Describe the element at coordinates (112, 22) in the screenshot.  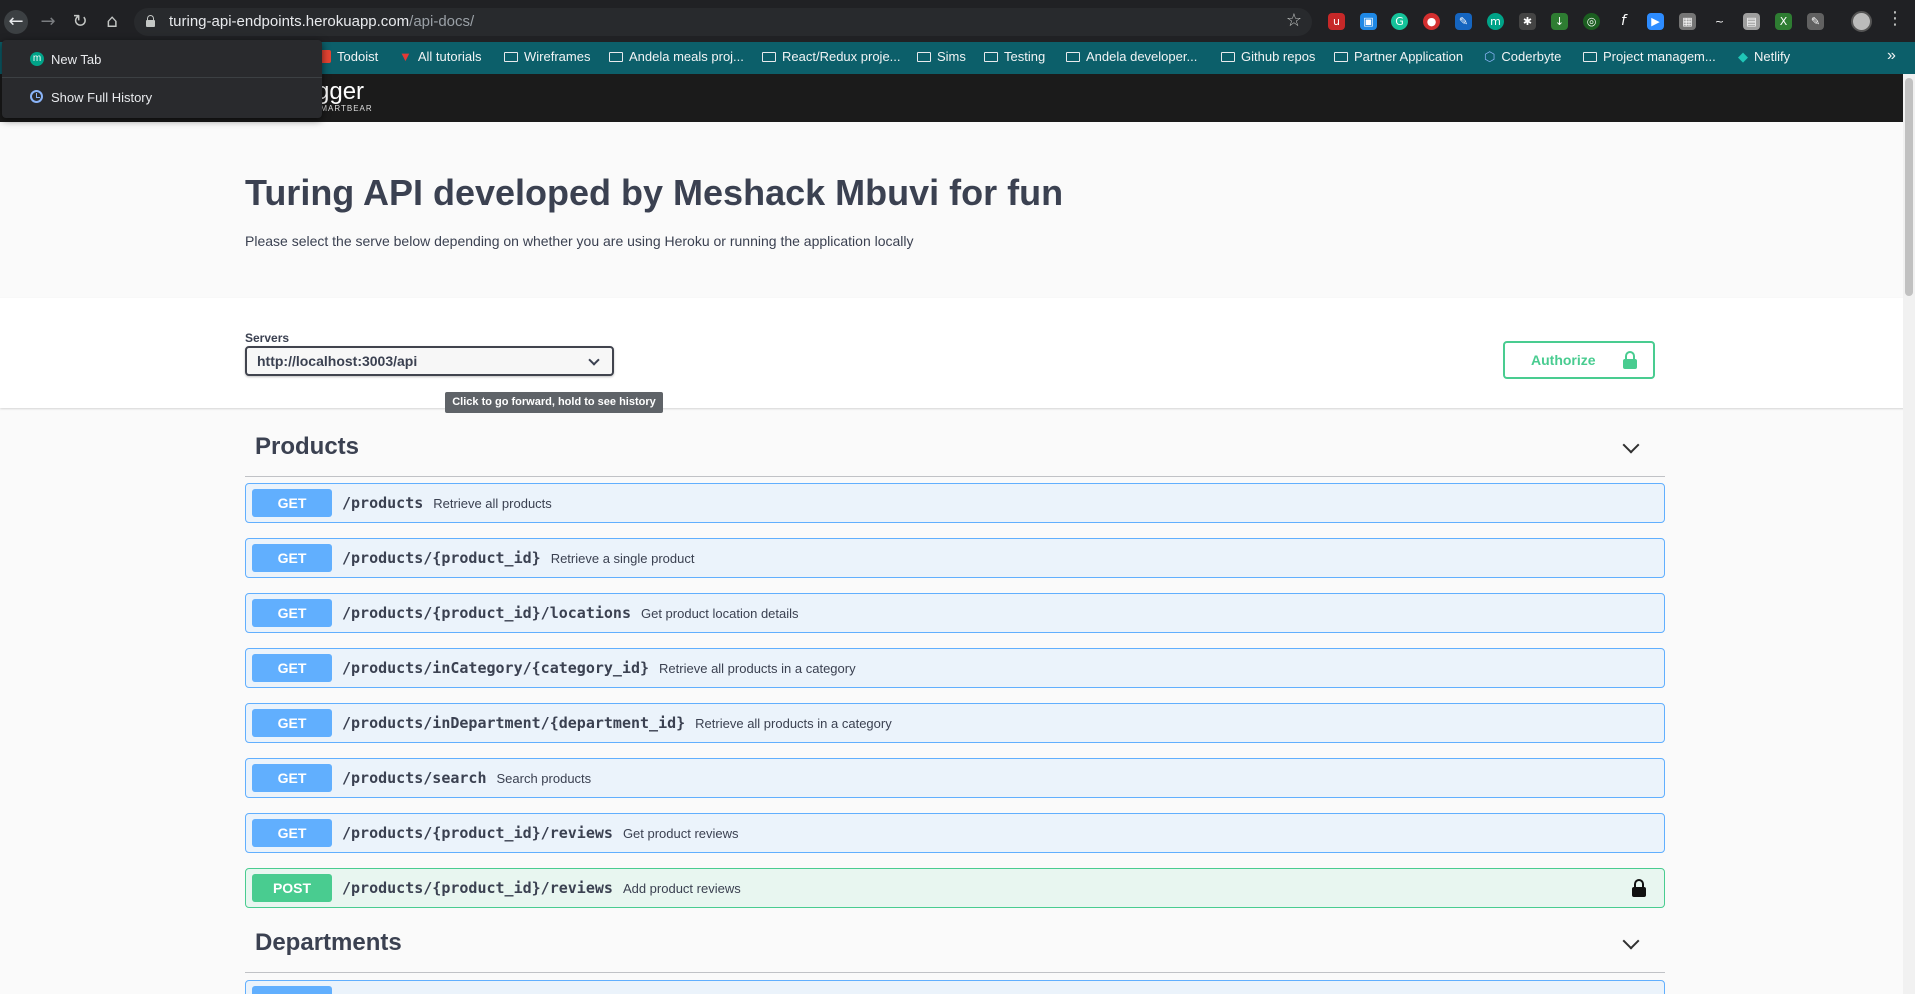
I see `home-icon: ⌂` at that location.